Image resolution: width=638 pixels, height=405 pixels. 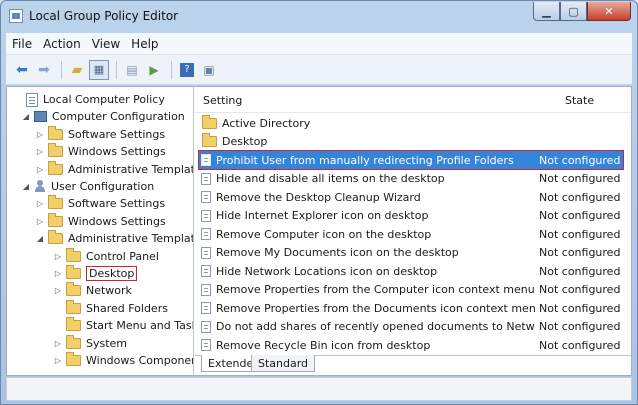 What do you see at coordinates (89, 99) in the screenshot?
I see `tree-item: Local Computer Policy` at bounding box center [89, 99].